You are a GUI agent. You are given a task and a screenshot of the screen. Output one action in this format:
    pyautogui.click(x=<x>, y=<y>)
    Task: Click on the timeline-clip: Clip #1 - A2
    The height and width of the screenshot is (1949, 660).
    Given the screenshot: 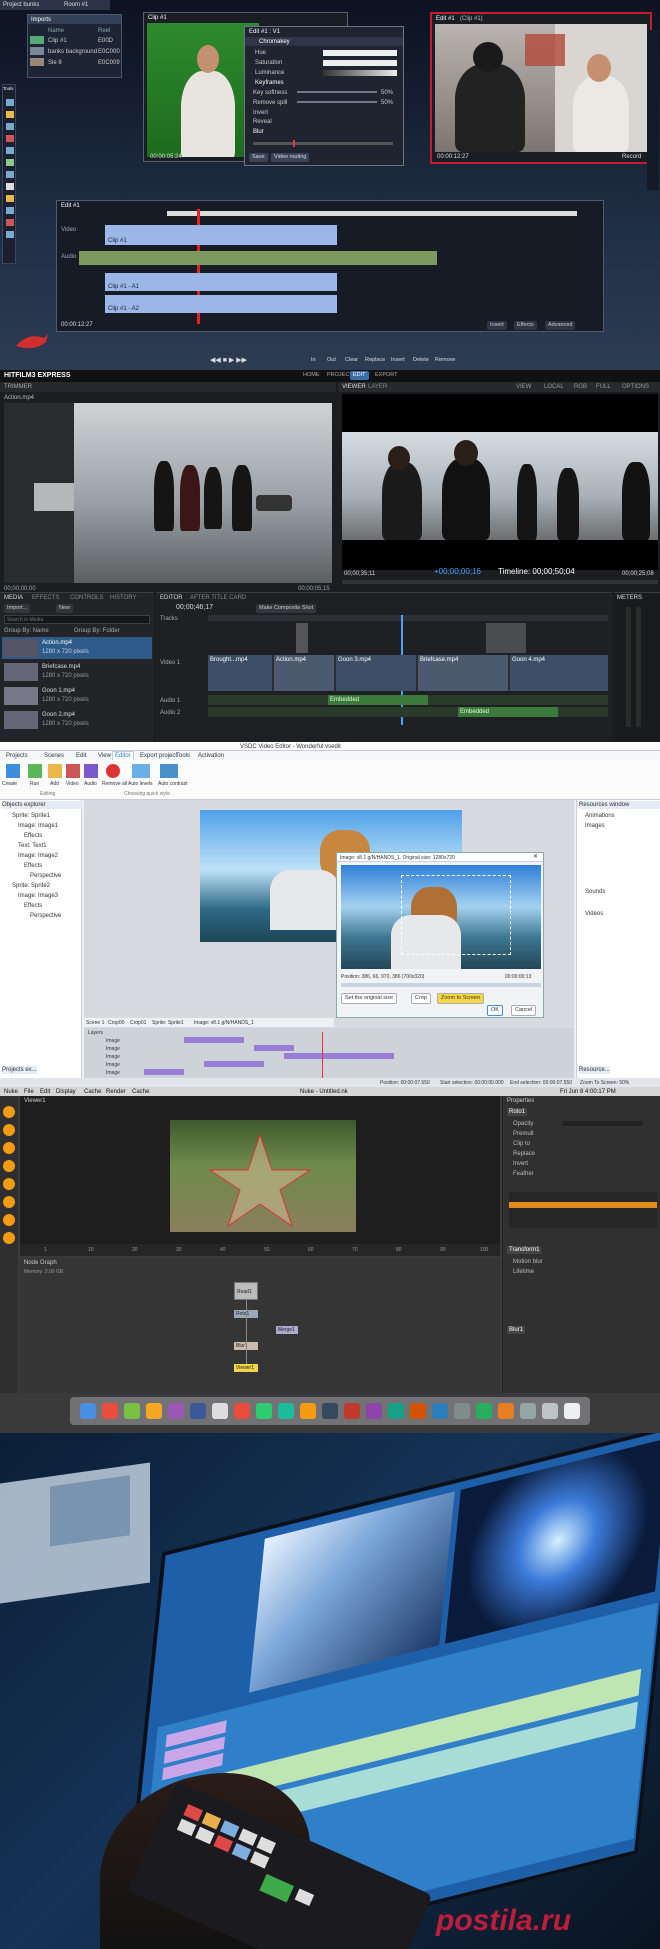 What is the action you would take?
    pyautogui.click(x=221, y=304)
    